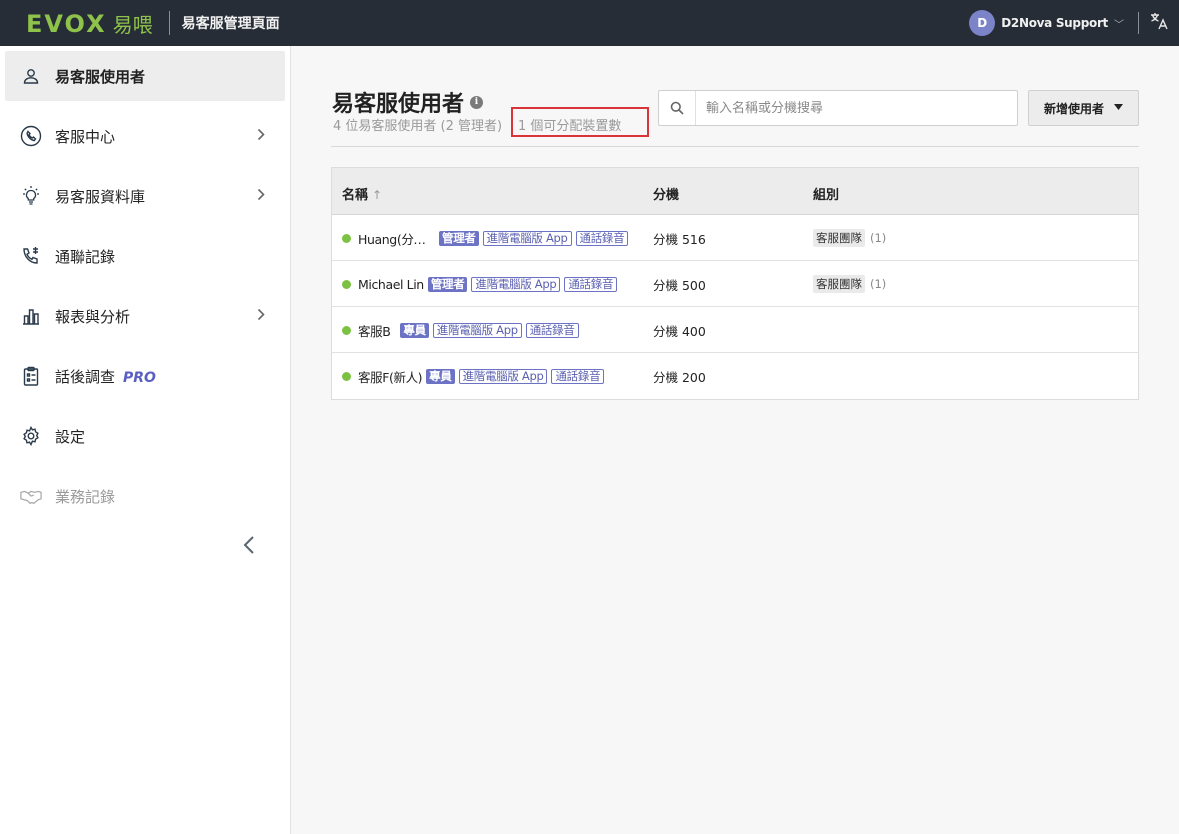 The image size is (1179, 834). I want to click on app-title: 易客服管理頁面, so click(230, 24).